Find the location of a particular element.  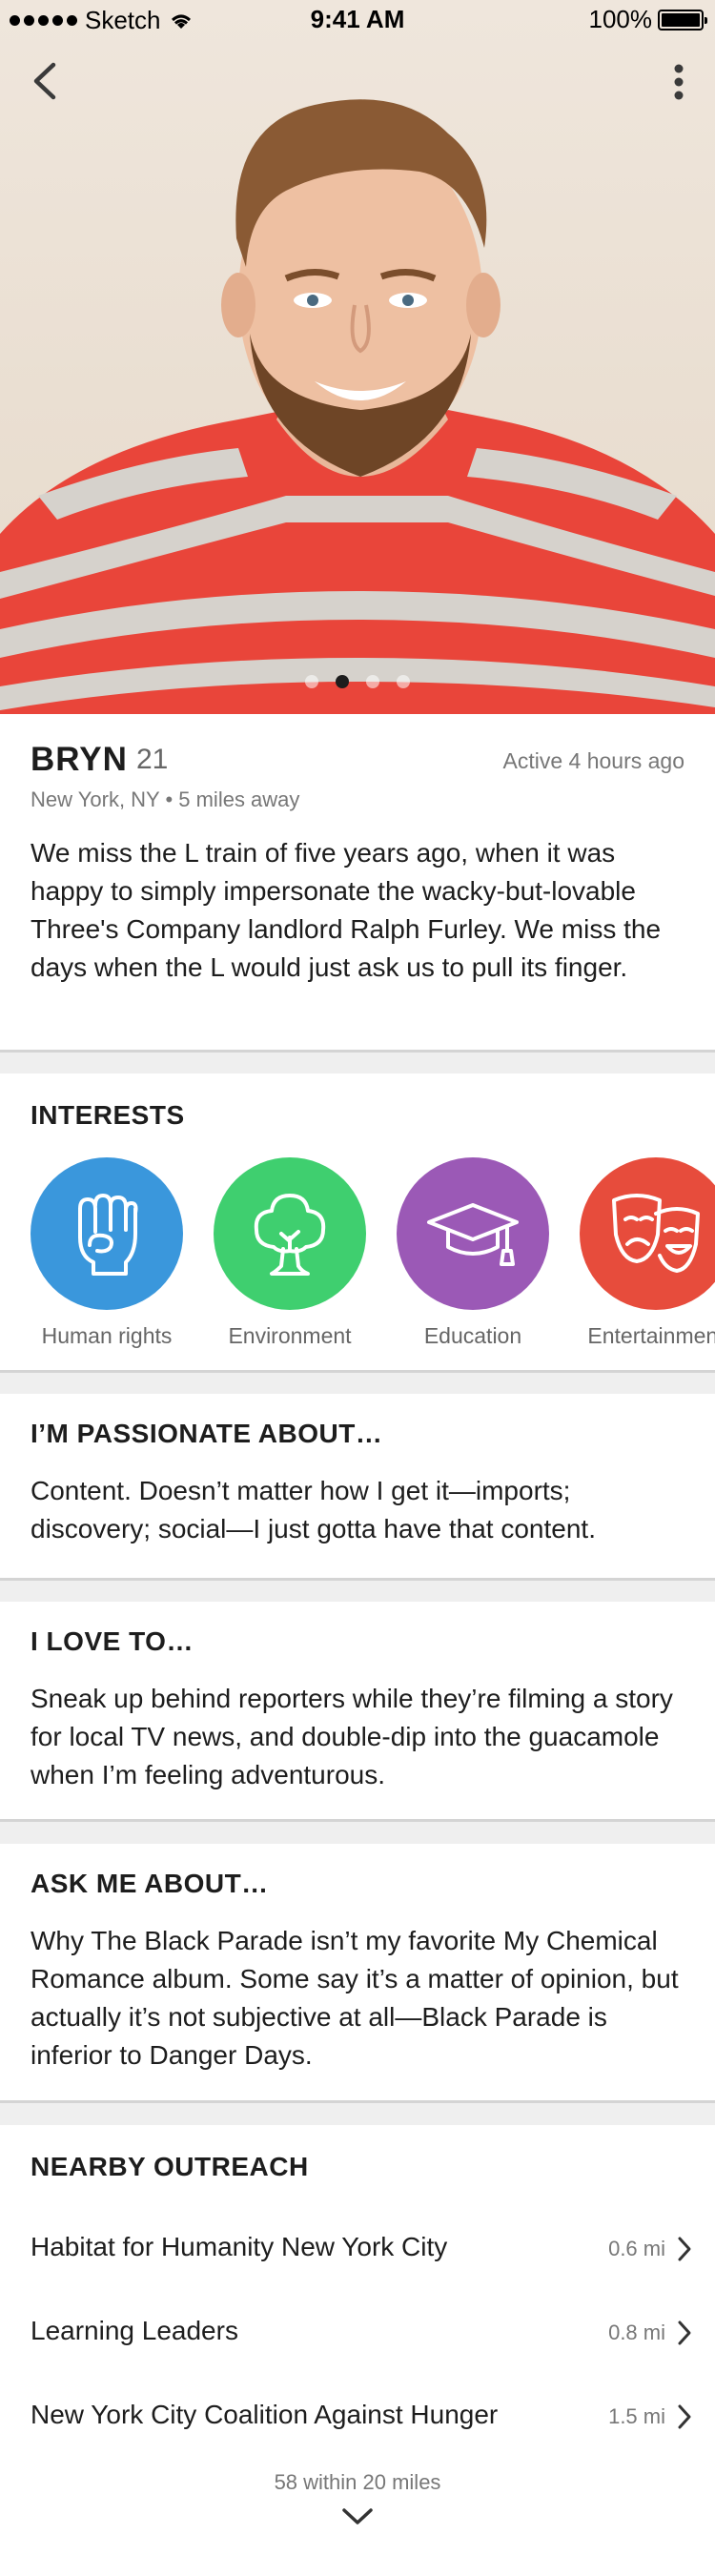

status-bar: Sketch 9:41 AM 100% is located at coordinates (357, 19).